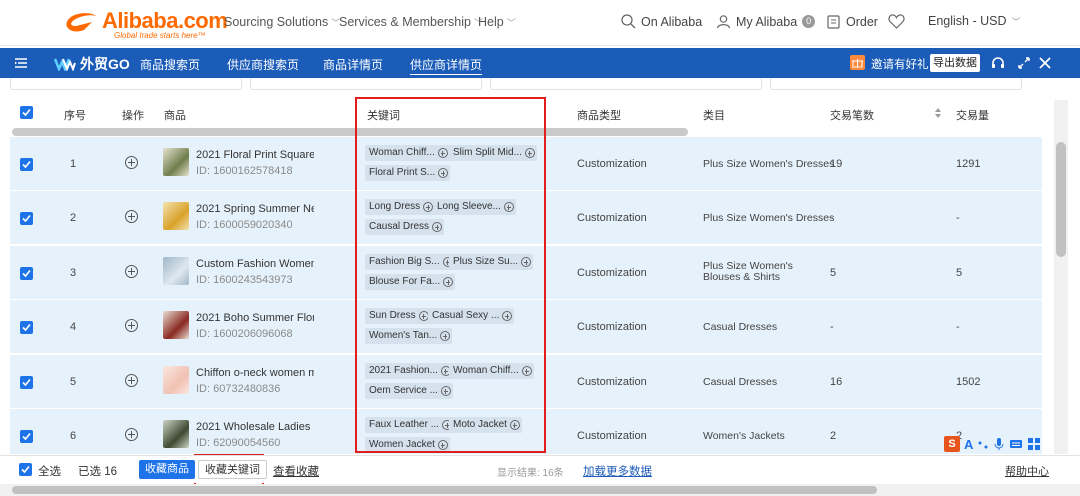  Describe the element at coordinates (244, 225) in the screenshot. I see `product-id: ID: 1600059020340` at that location.